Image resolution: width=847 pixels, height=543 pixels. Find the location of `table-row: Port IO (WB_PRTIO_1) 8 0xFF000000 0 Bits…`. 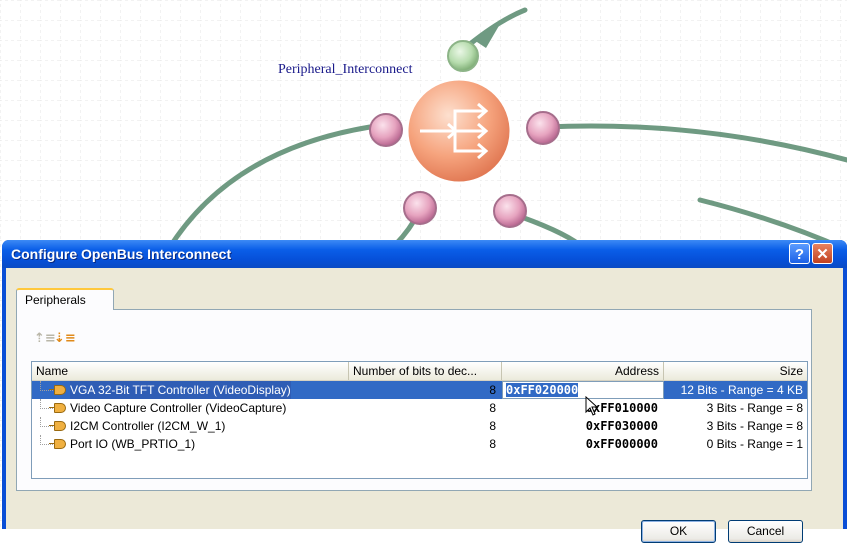

table-row: Port IO (WB_PRTIO_1) 8 0xFF000000 0 Bits… is located at coordinates (419, 444).